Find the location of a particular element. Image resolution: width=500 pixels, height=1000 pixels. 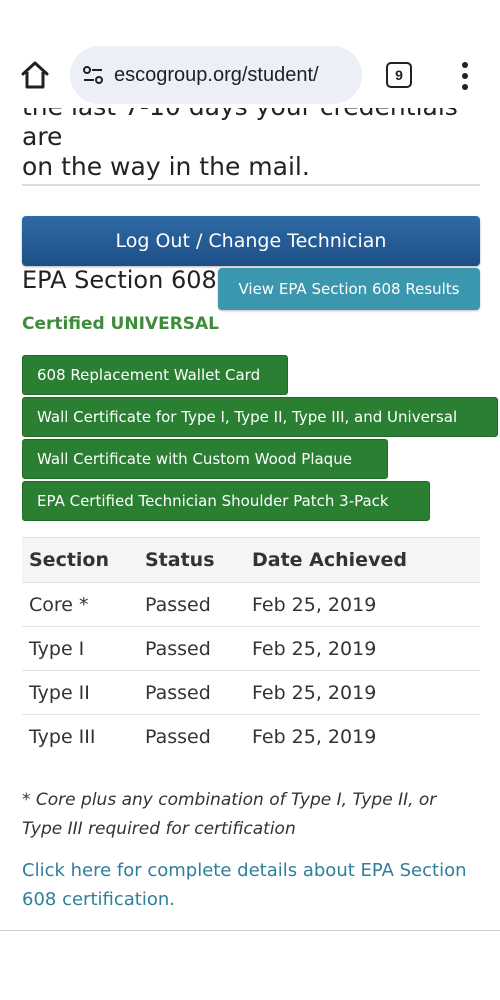

column-header-status: Status is located at coordinates (191, 560).